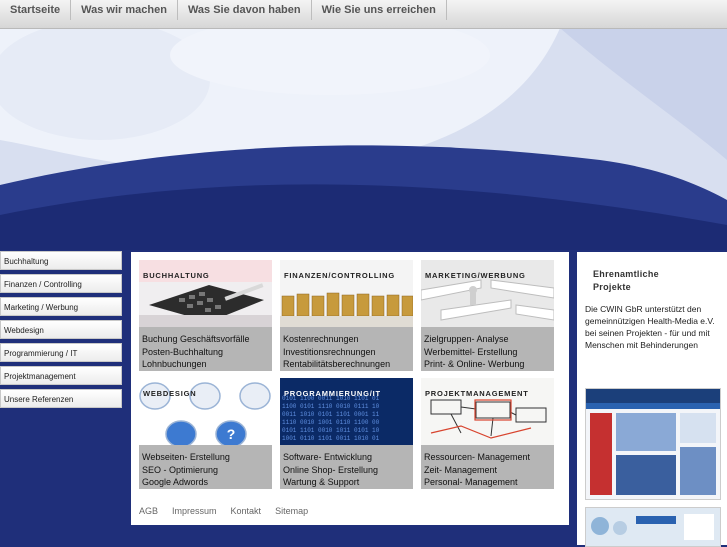  Describe the element at coordinates (183, 351) in the screenshot. I see `card-line: Posten-Buchhaltung` at that location.